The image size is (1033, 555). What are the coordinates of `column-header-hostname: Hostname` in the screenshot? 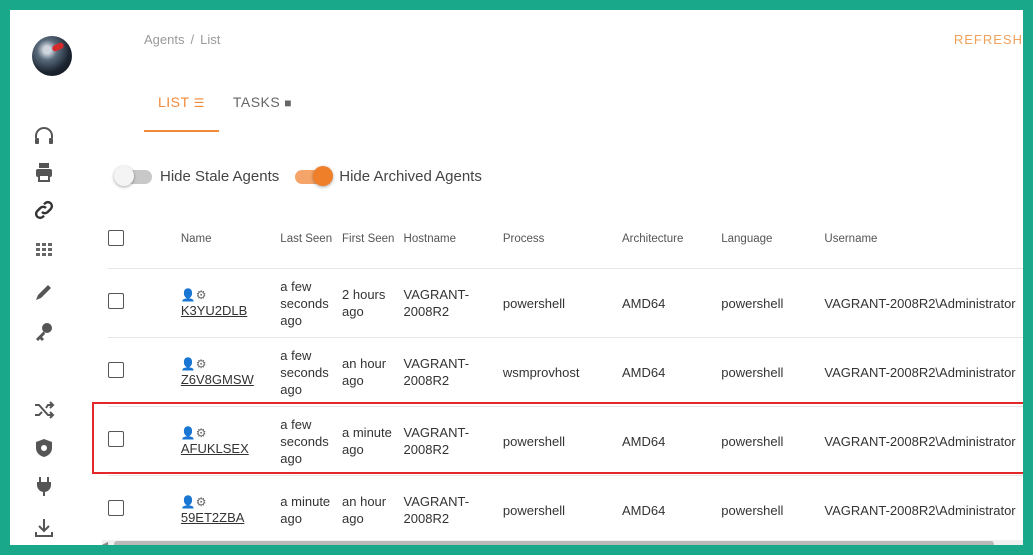 It's located at (453, 239).